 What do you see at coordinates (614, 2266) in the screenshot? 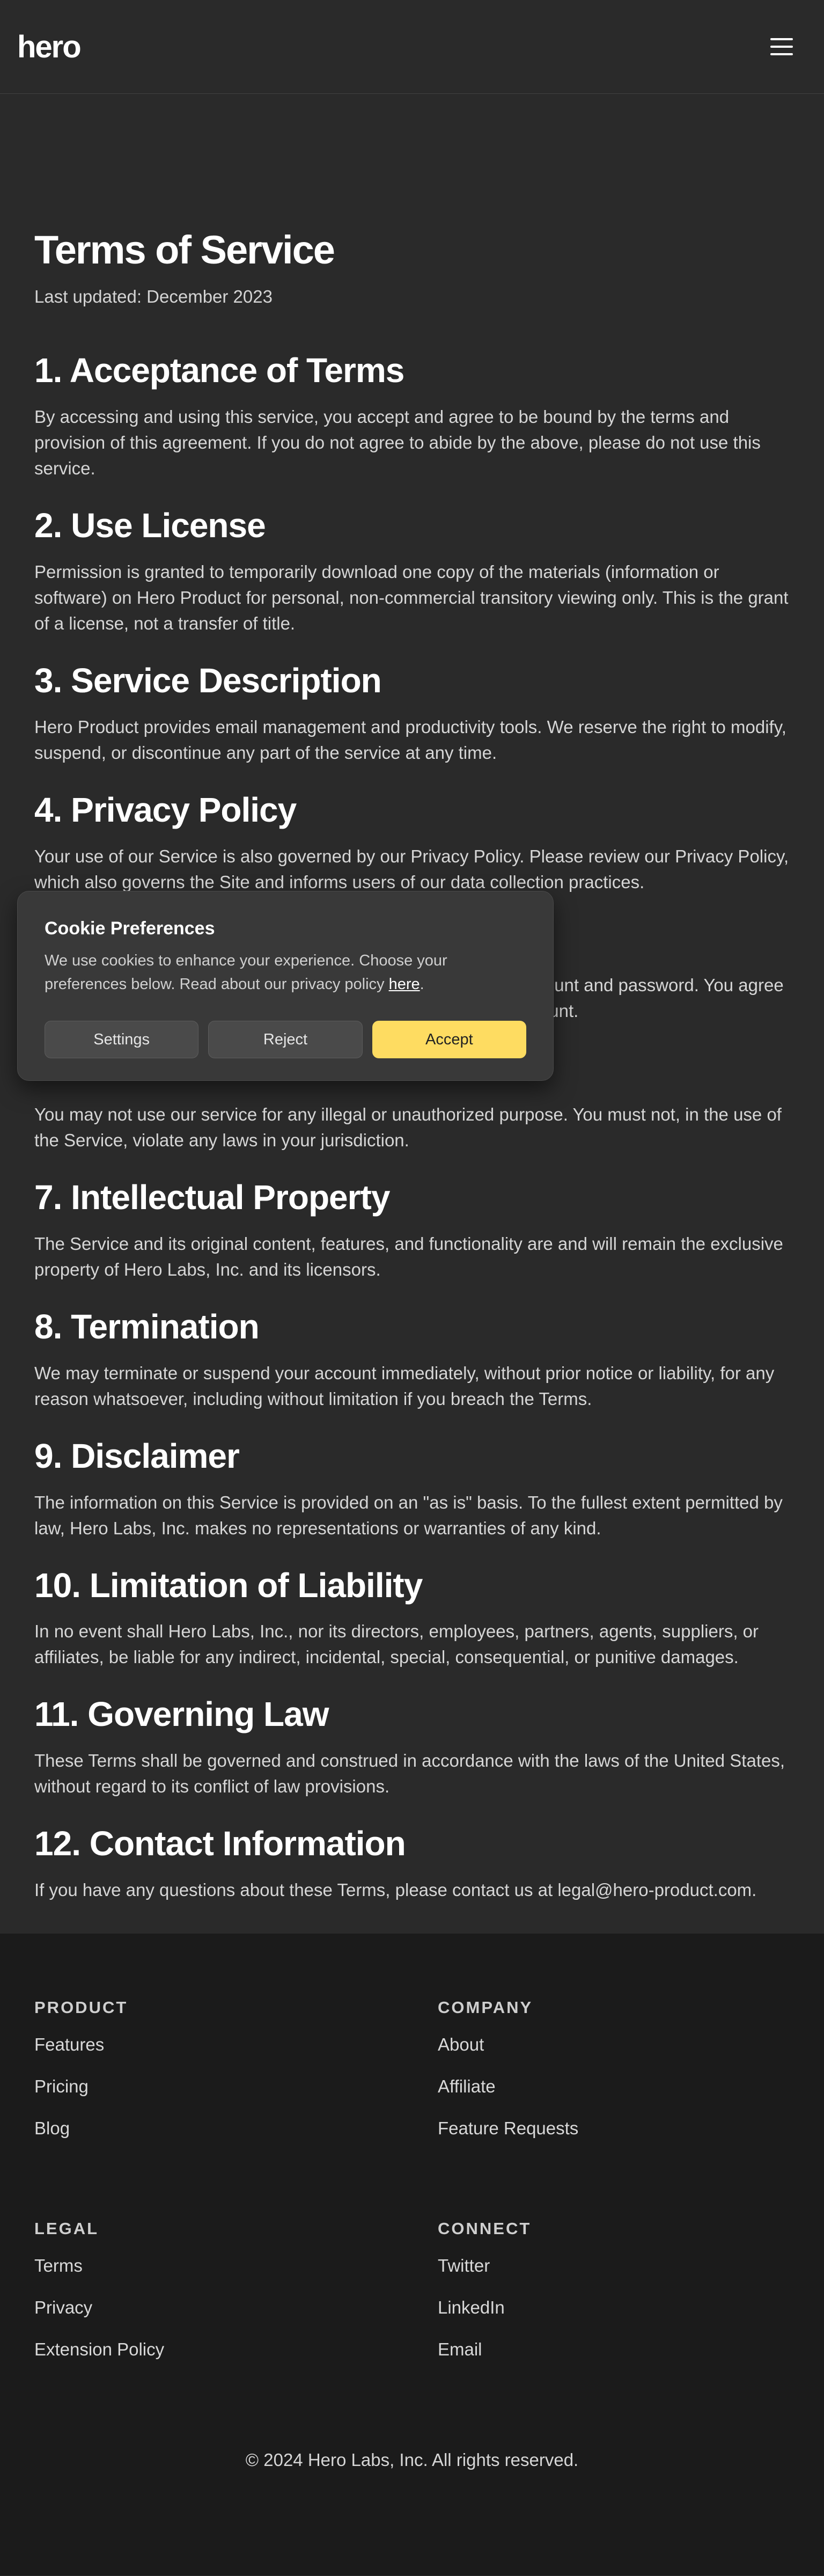
I see `footer-link-twitter: Twitter` at bounding box center [614, 2266].